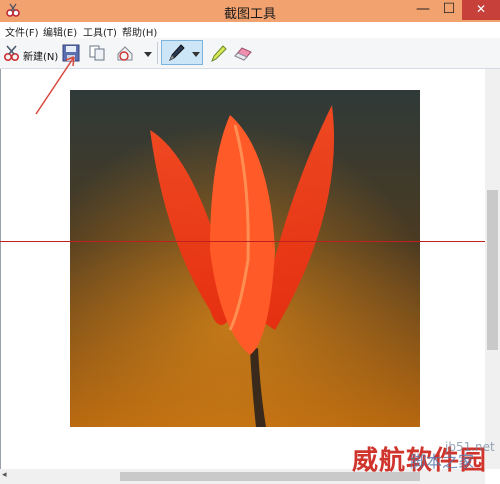 The width and height of the screenshot is (500, 484). Describe the element at coordinates (55, 85) in the screenshot. I see `annotation-arrow` at that location.